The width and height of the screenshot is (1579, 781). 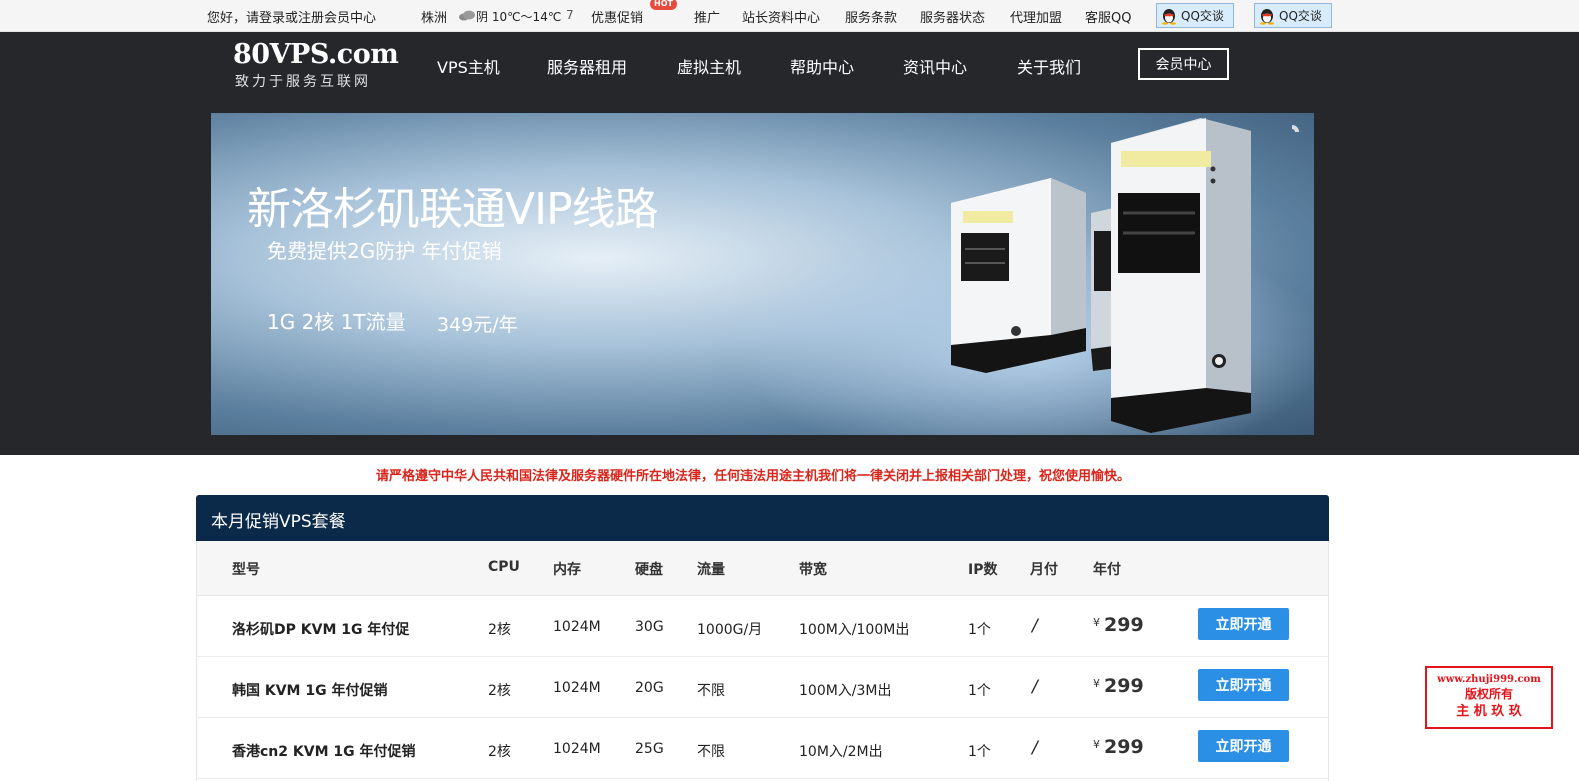 I want to click on cloudy-weather-icon, so click(x=467, y=15).